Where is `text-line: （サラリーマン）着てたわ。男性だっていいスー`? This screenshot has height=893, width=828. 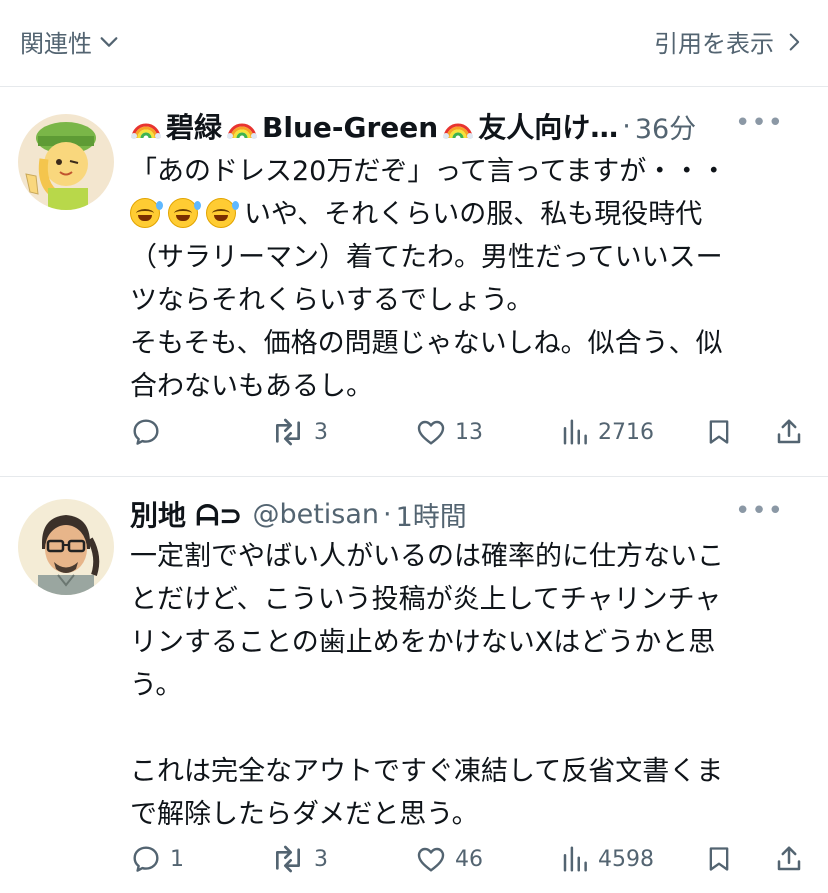 text-line: （サラリーマン）着てたわ。男性だっていいスー is located at coordinates (426, 257).